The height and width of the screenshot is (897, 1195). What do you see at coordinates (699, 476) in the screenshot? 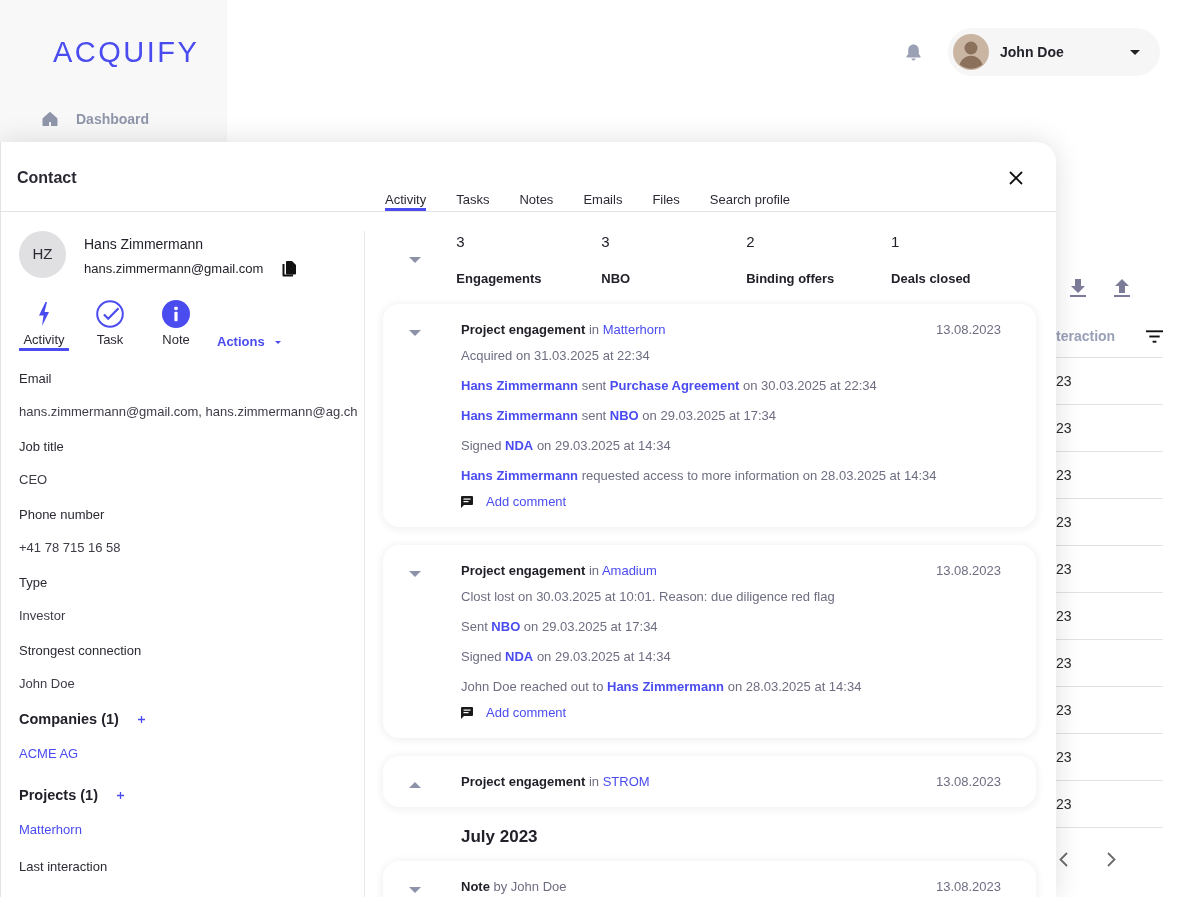
I see `activity-line: Hans Zimmermann requested access to more information on 28.03.2025 at 14:34` at bounding box center [699, 476].